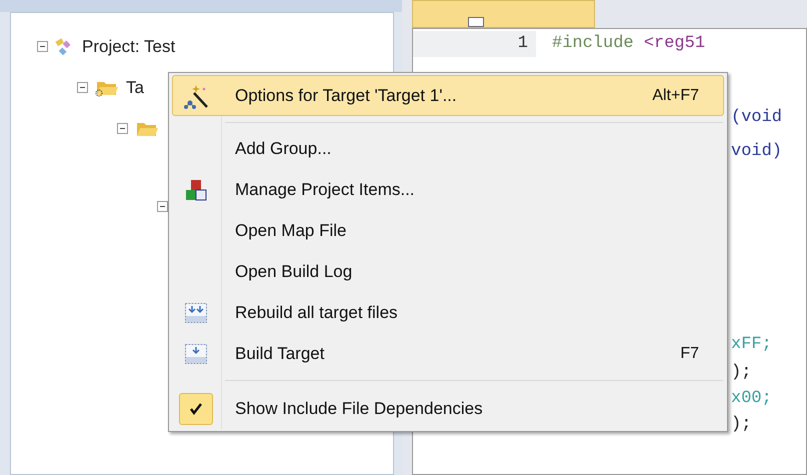  What do you see at coordinates (448, 312) in the screenshot?
I see `menu-item: Rebuild all target files` at bounding box center [448, 312].